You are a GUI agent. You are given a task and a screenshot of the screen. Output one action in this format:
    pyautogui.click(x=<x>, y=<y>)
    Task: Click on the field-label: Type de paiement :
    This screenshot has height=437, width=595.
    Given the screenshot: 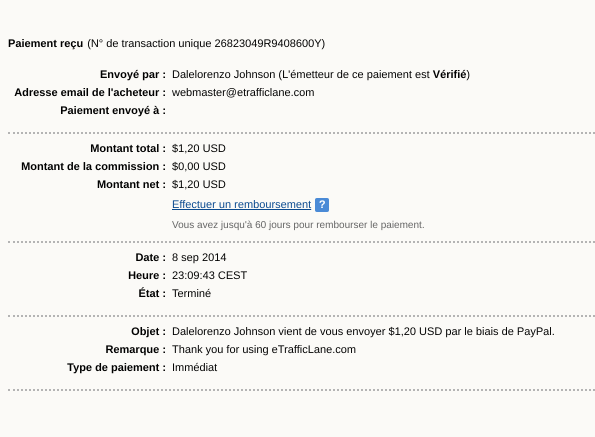 What is the action you would take?
    pyautogui.click(x=116, y=368)
    